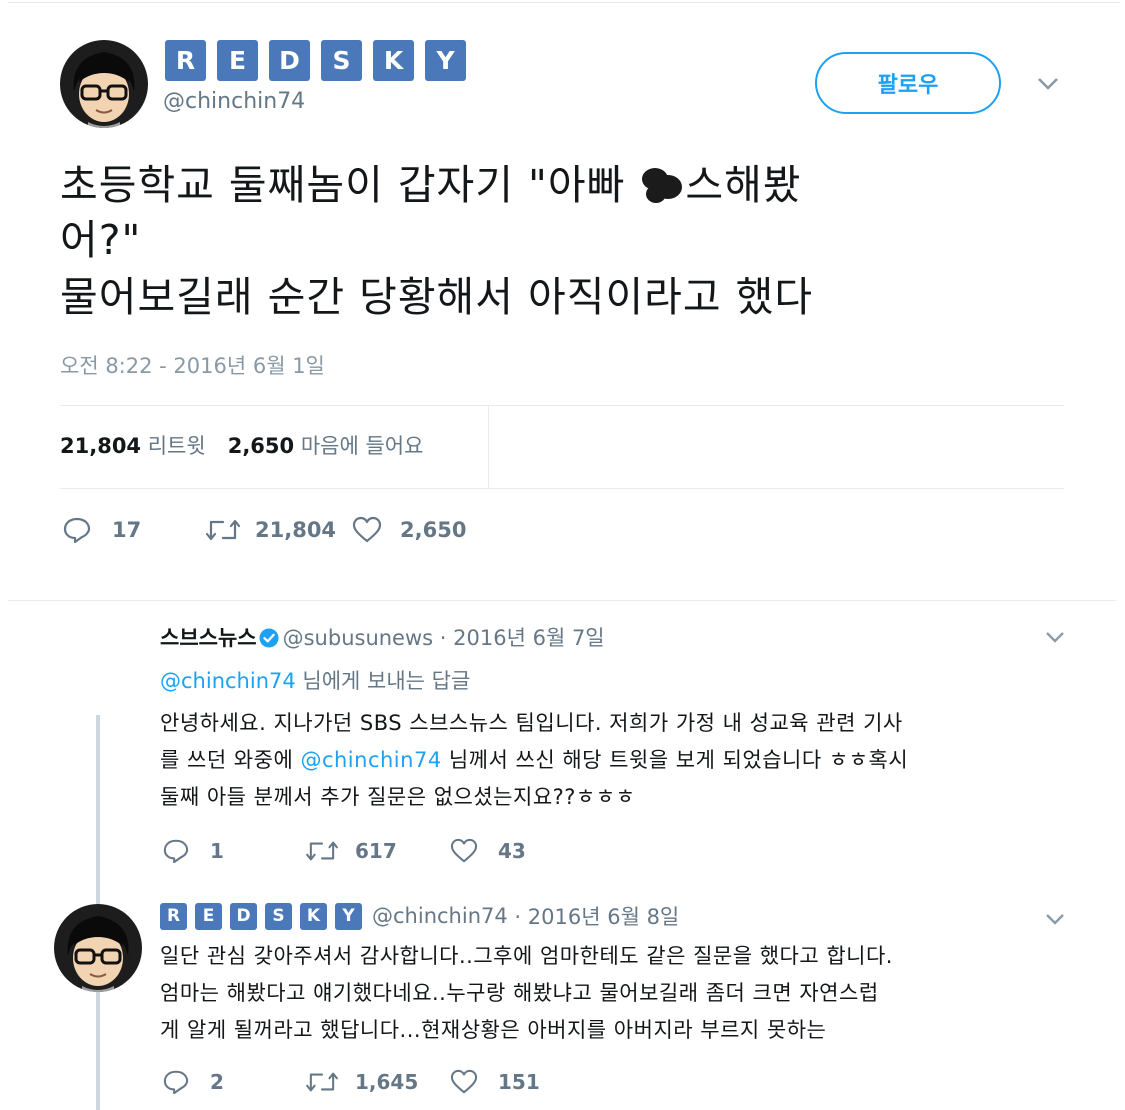  I want to click on reply-author-handle: @chinchin74, so click(440, 916).